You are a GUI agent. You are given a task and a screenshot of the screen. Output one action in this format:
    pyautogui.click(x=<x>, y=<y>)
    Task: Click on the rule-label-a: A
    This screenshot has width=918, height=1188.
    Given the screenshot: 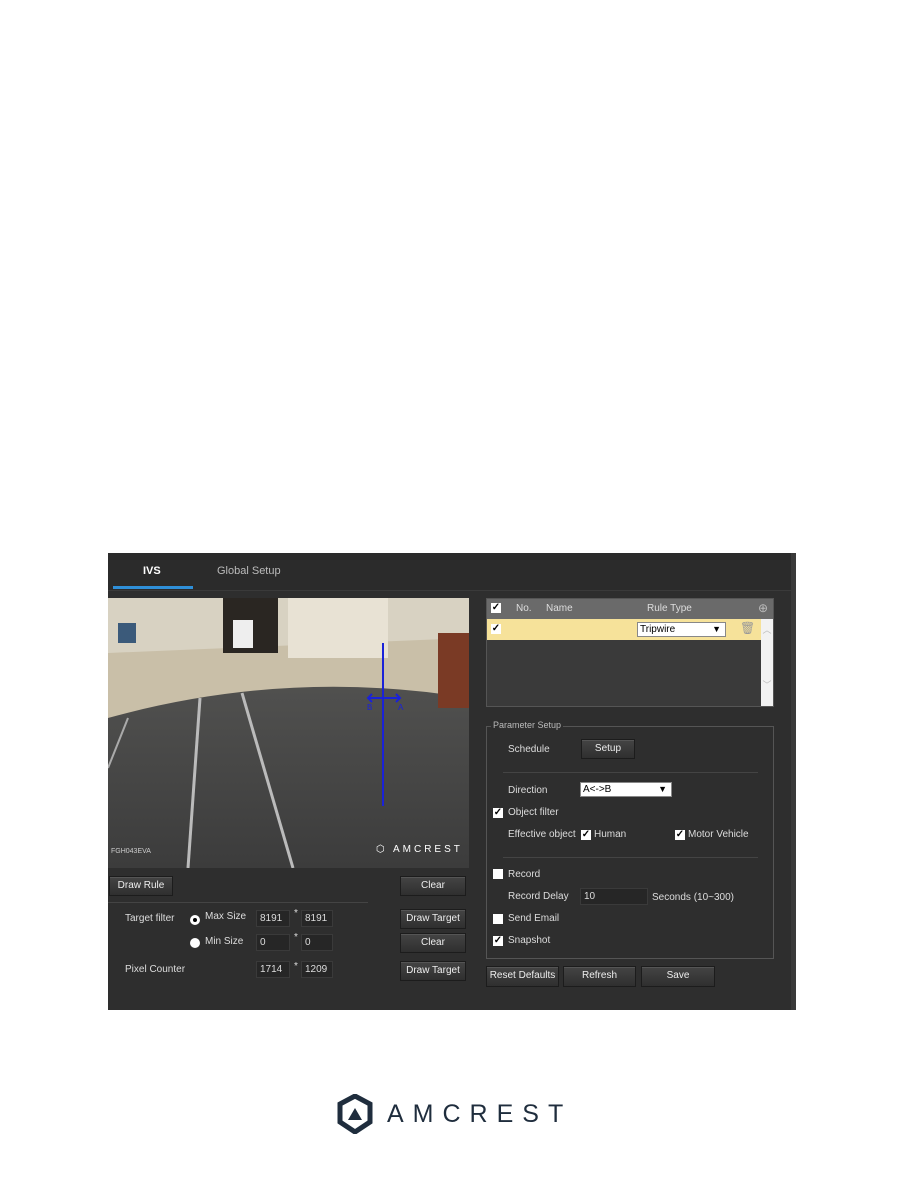 What is the action you would take?
    pyautogui.click(x=401, y=707)
    